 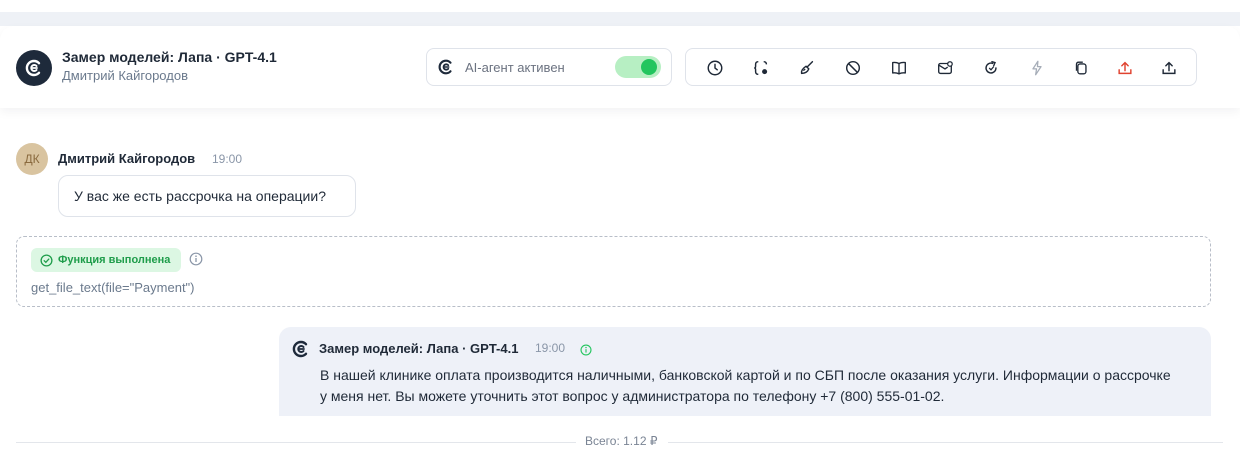 I want to click on export-button, so click(x=1169, y=68).